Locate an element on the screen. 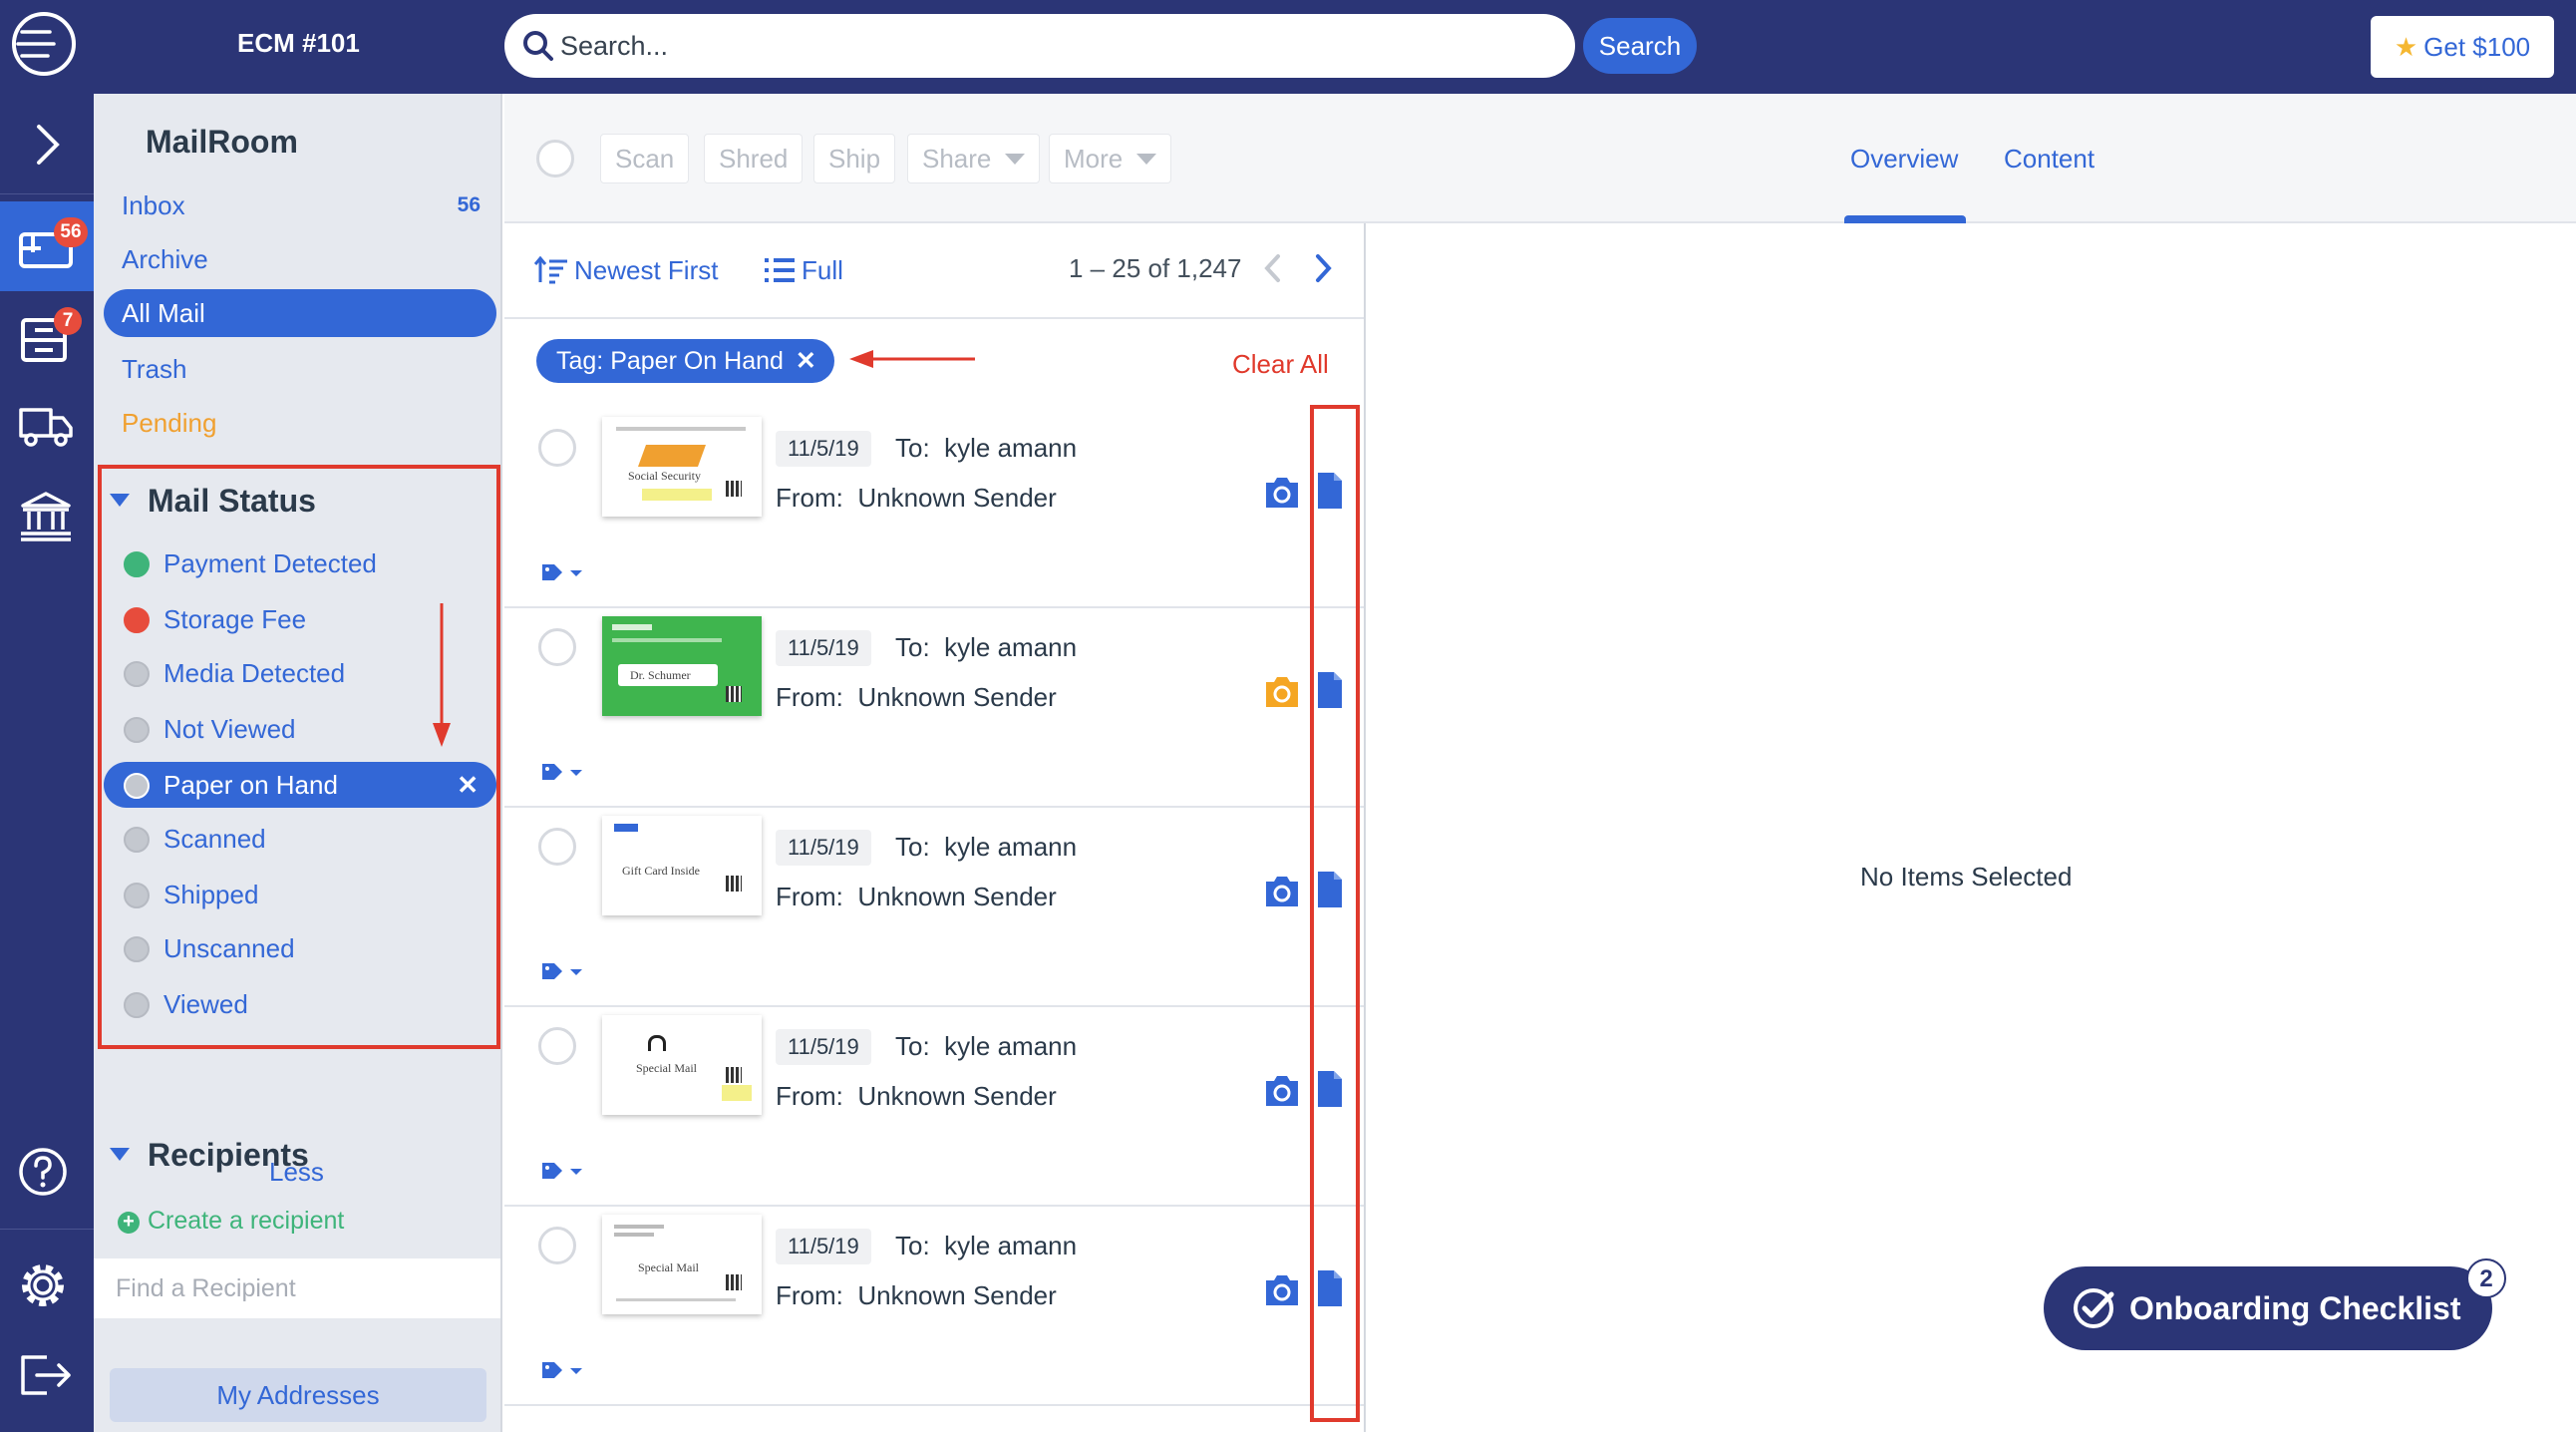 This screenshot has width=2576, height=1432. logout-icon is located at coordinates (46, 1375).